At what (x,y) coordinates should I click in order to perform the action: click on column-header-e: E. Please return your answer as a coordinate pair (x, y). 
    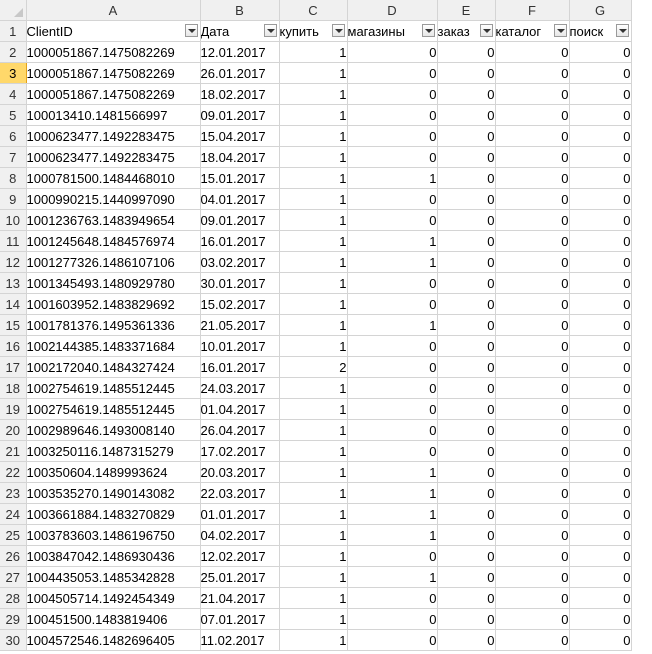
    Looking at the image, I should click on (466, 10).